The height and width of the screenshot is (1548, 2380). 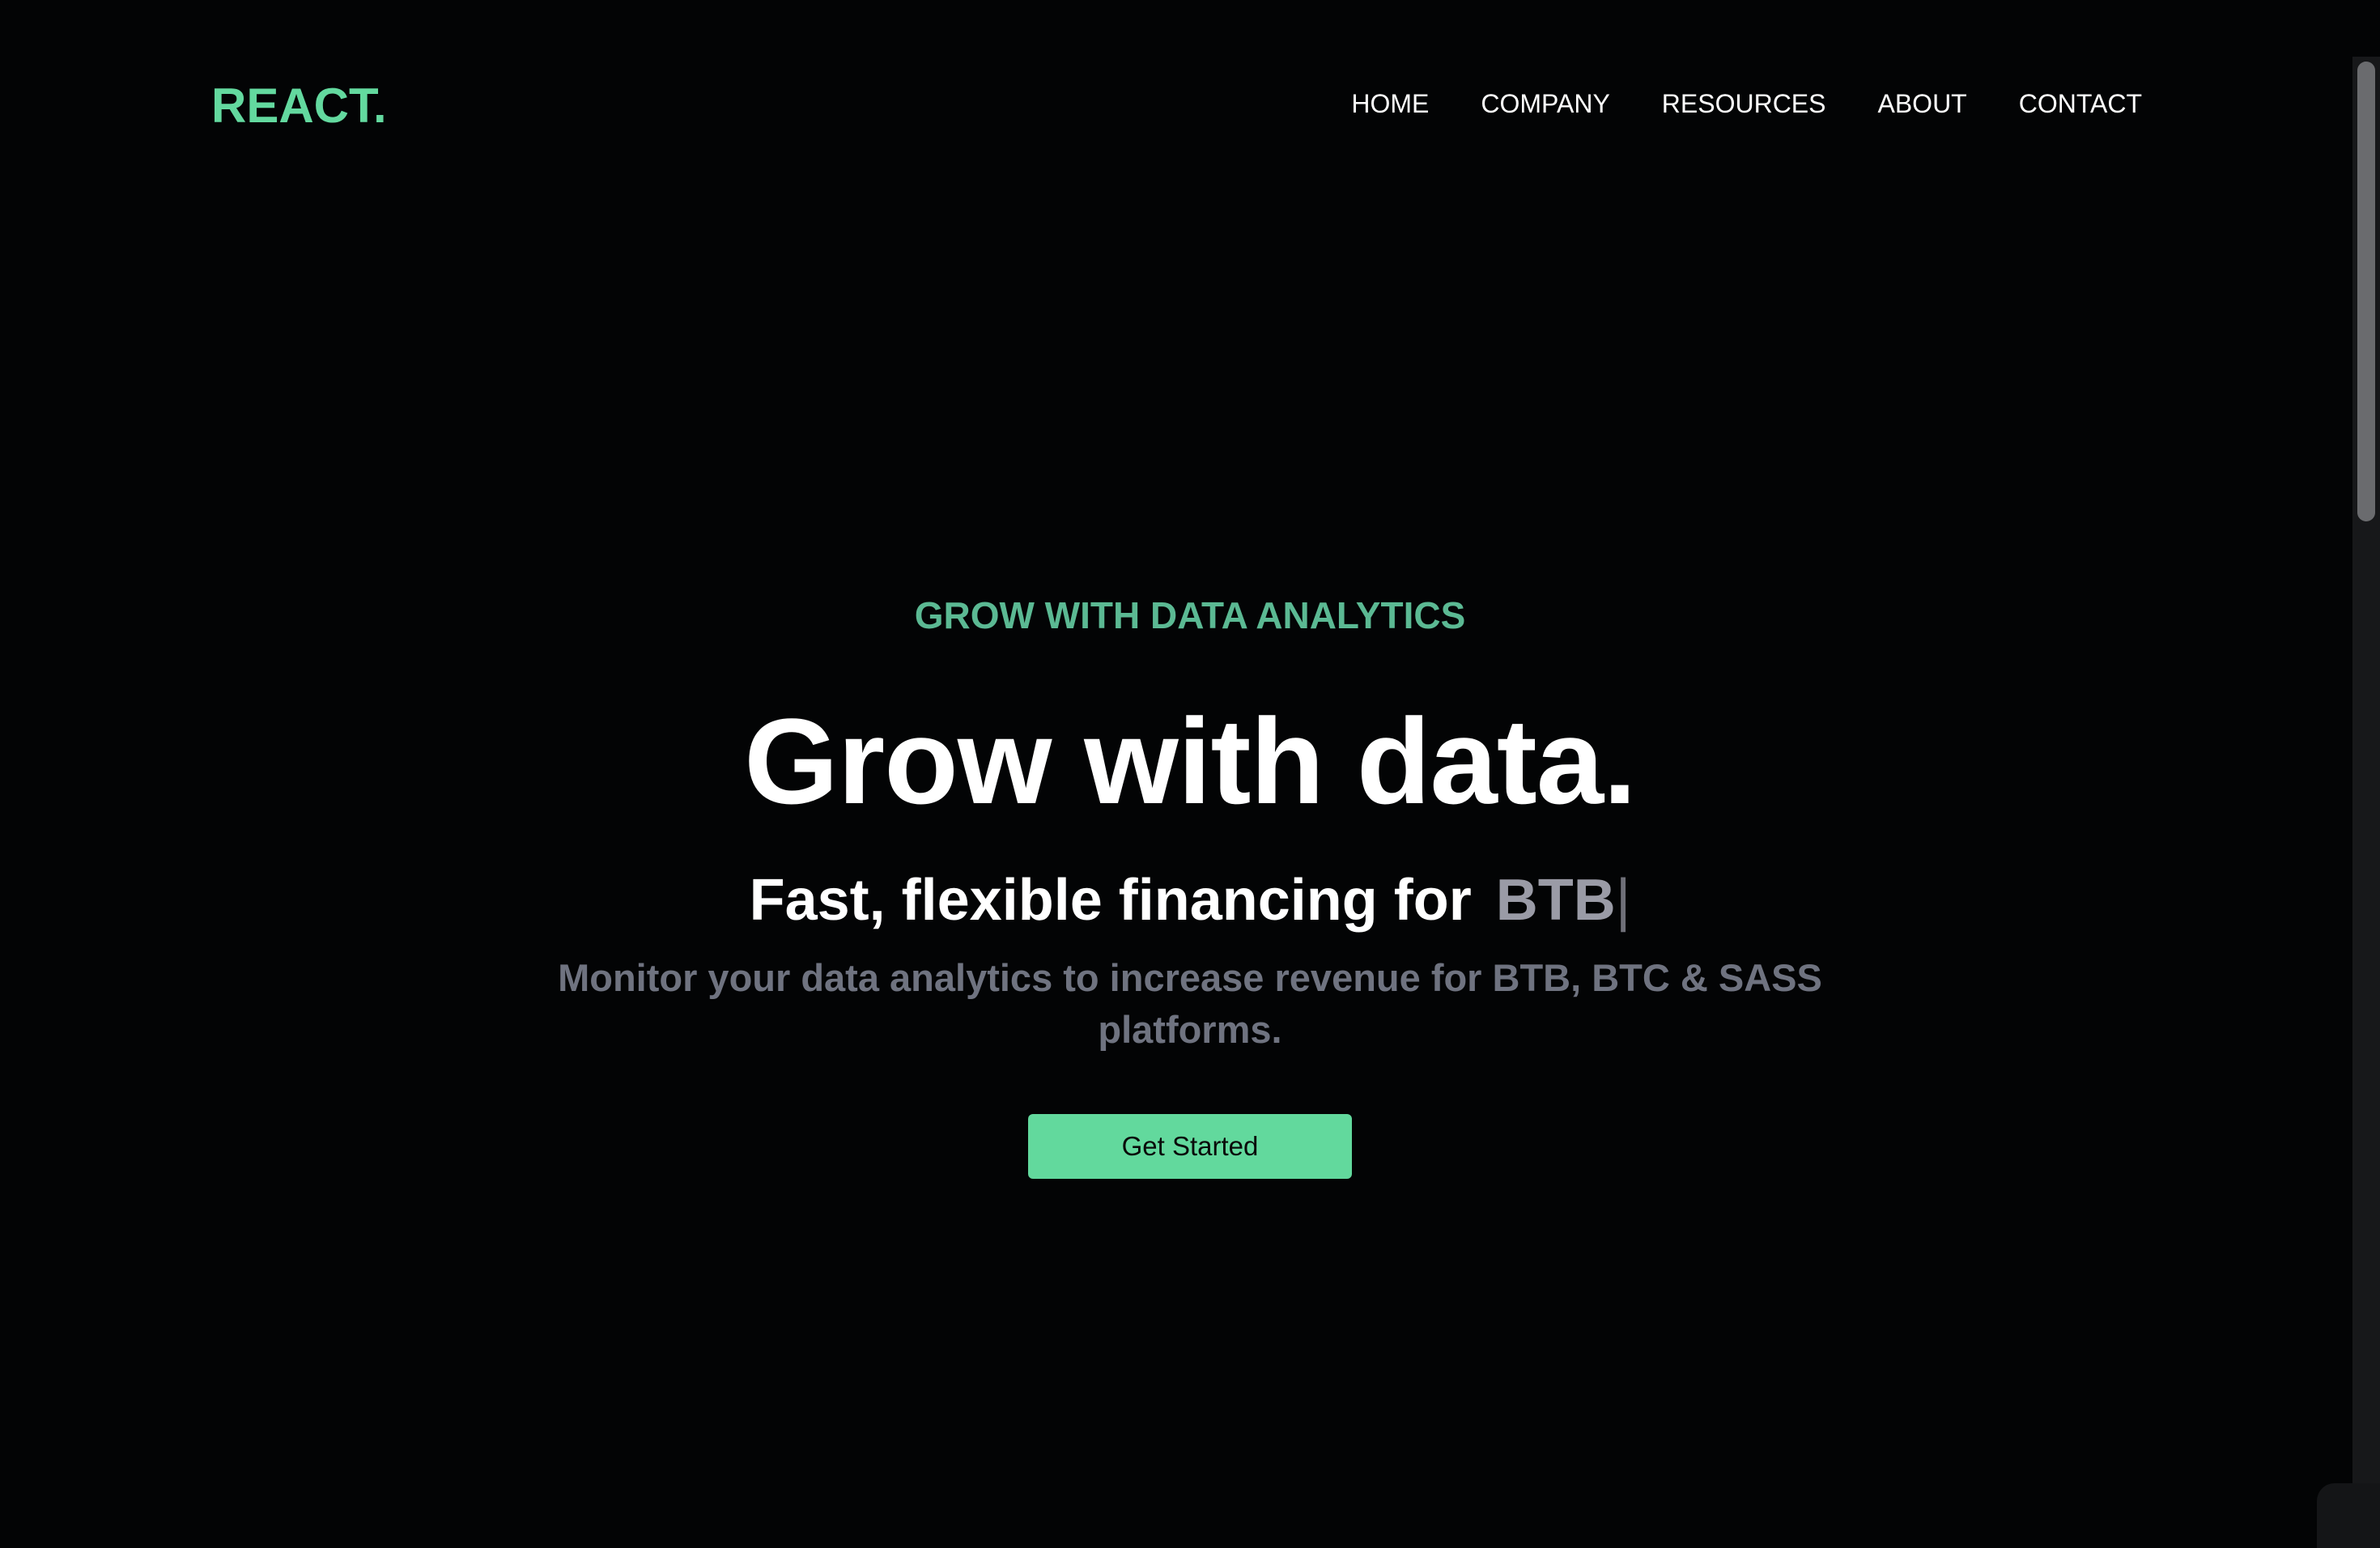 I want to click on nav-item-contact: CONTACT, so click(x=2080, y=104).